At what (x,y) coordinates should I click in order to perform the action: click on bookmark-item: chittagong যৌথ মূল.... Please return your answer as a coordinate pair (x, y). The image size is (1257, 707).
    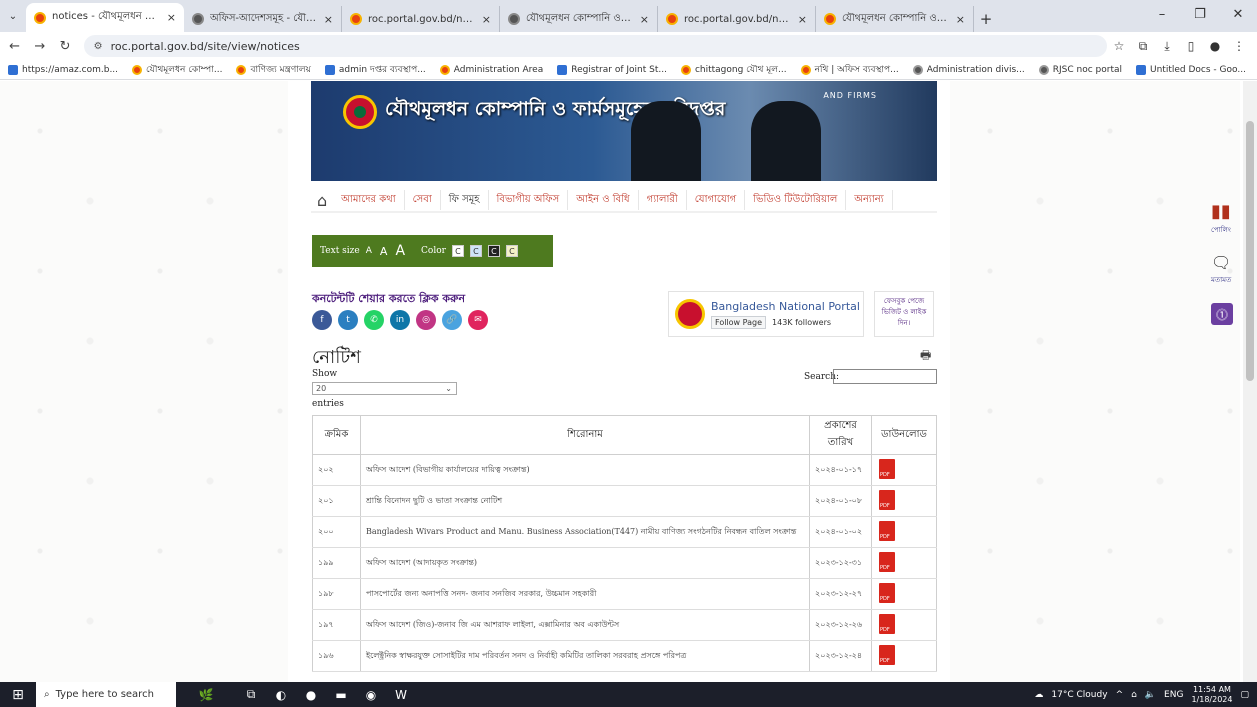
    Looking at the image, I should click on (733, 69).